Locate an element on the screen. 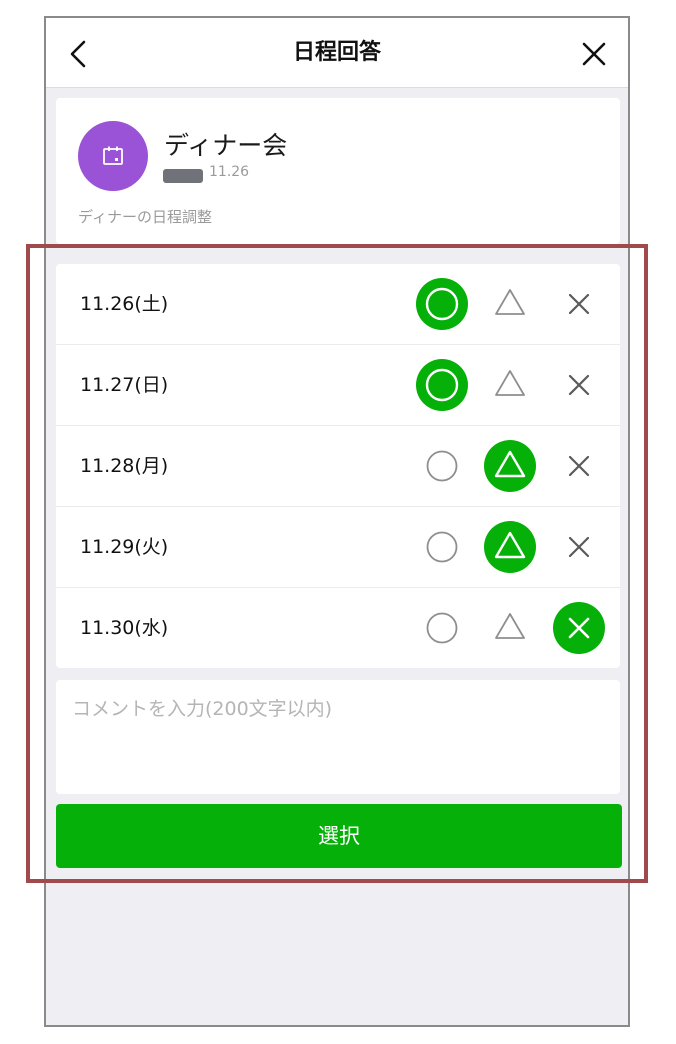  event-card: ディナー会 11.26 ディナーの日程調整 is located at coordinates (338, 171).